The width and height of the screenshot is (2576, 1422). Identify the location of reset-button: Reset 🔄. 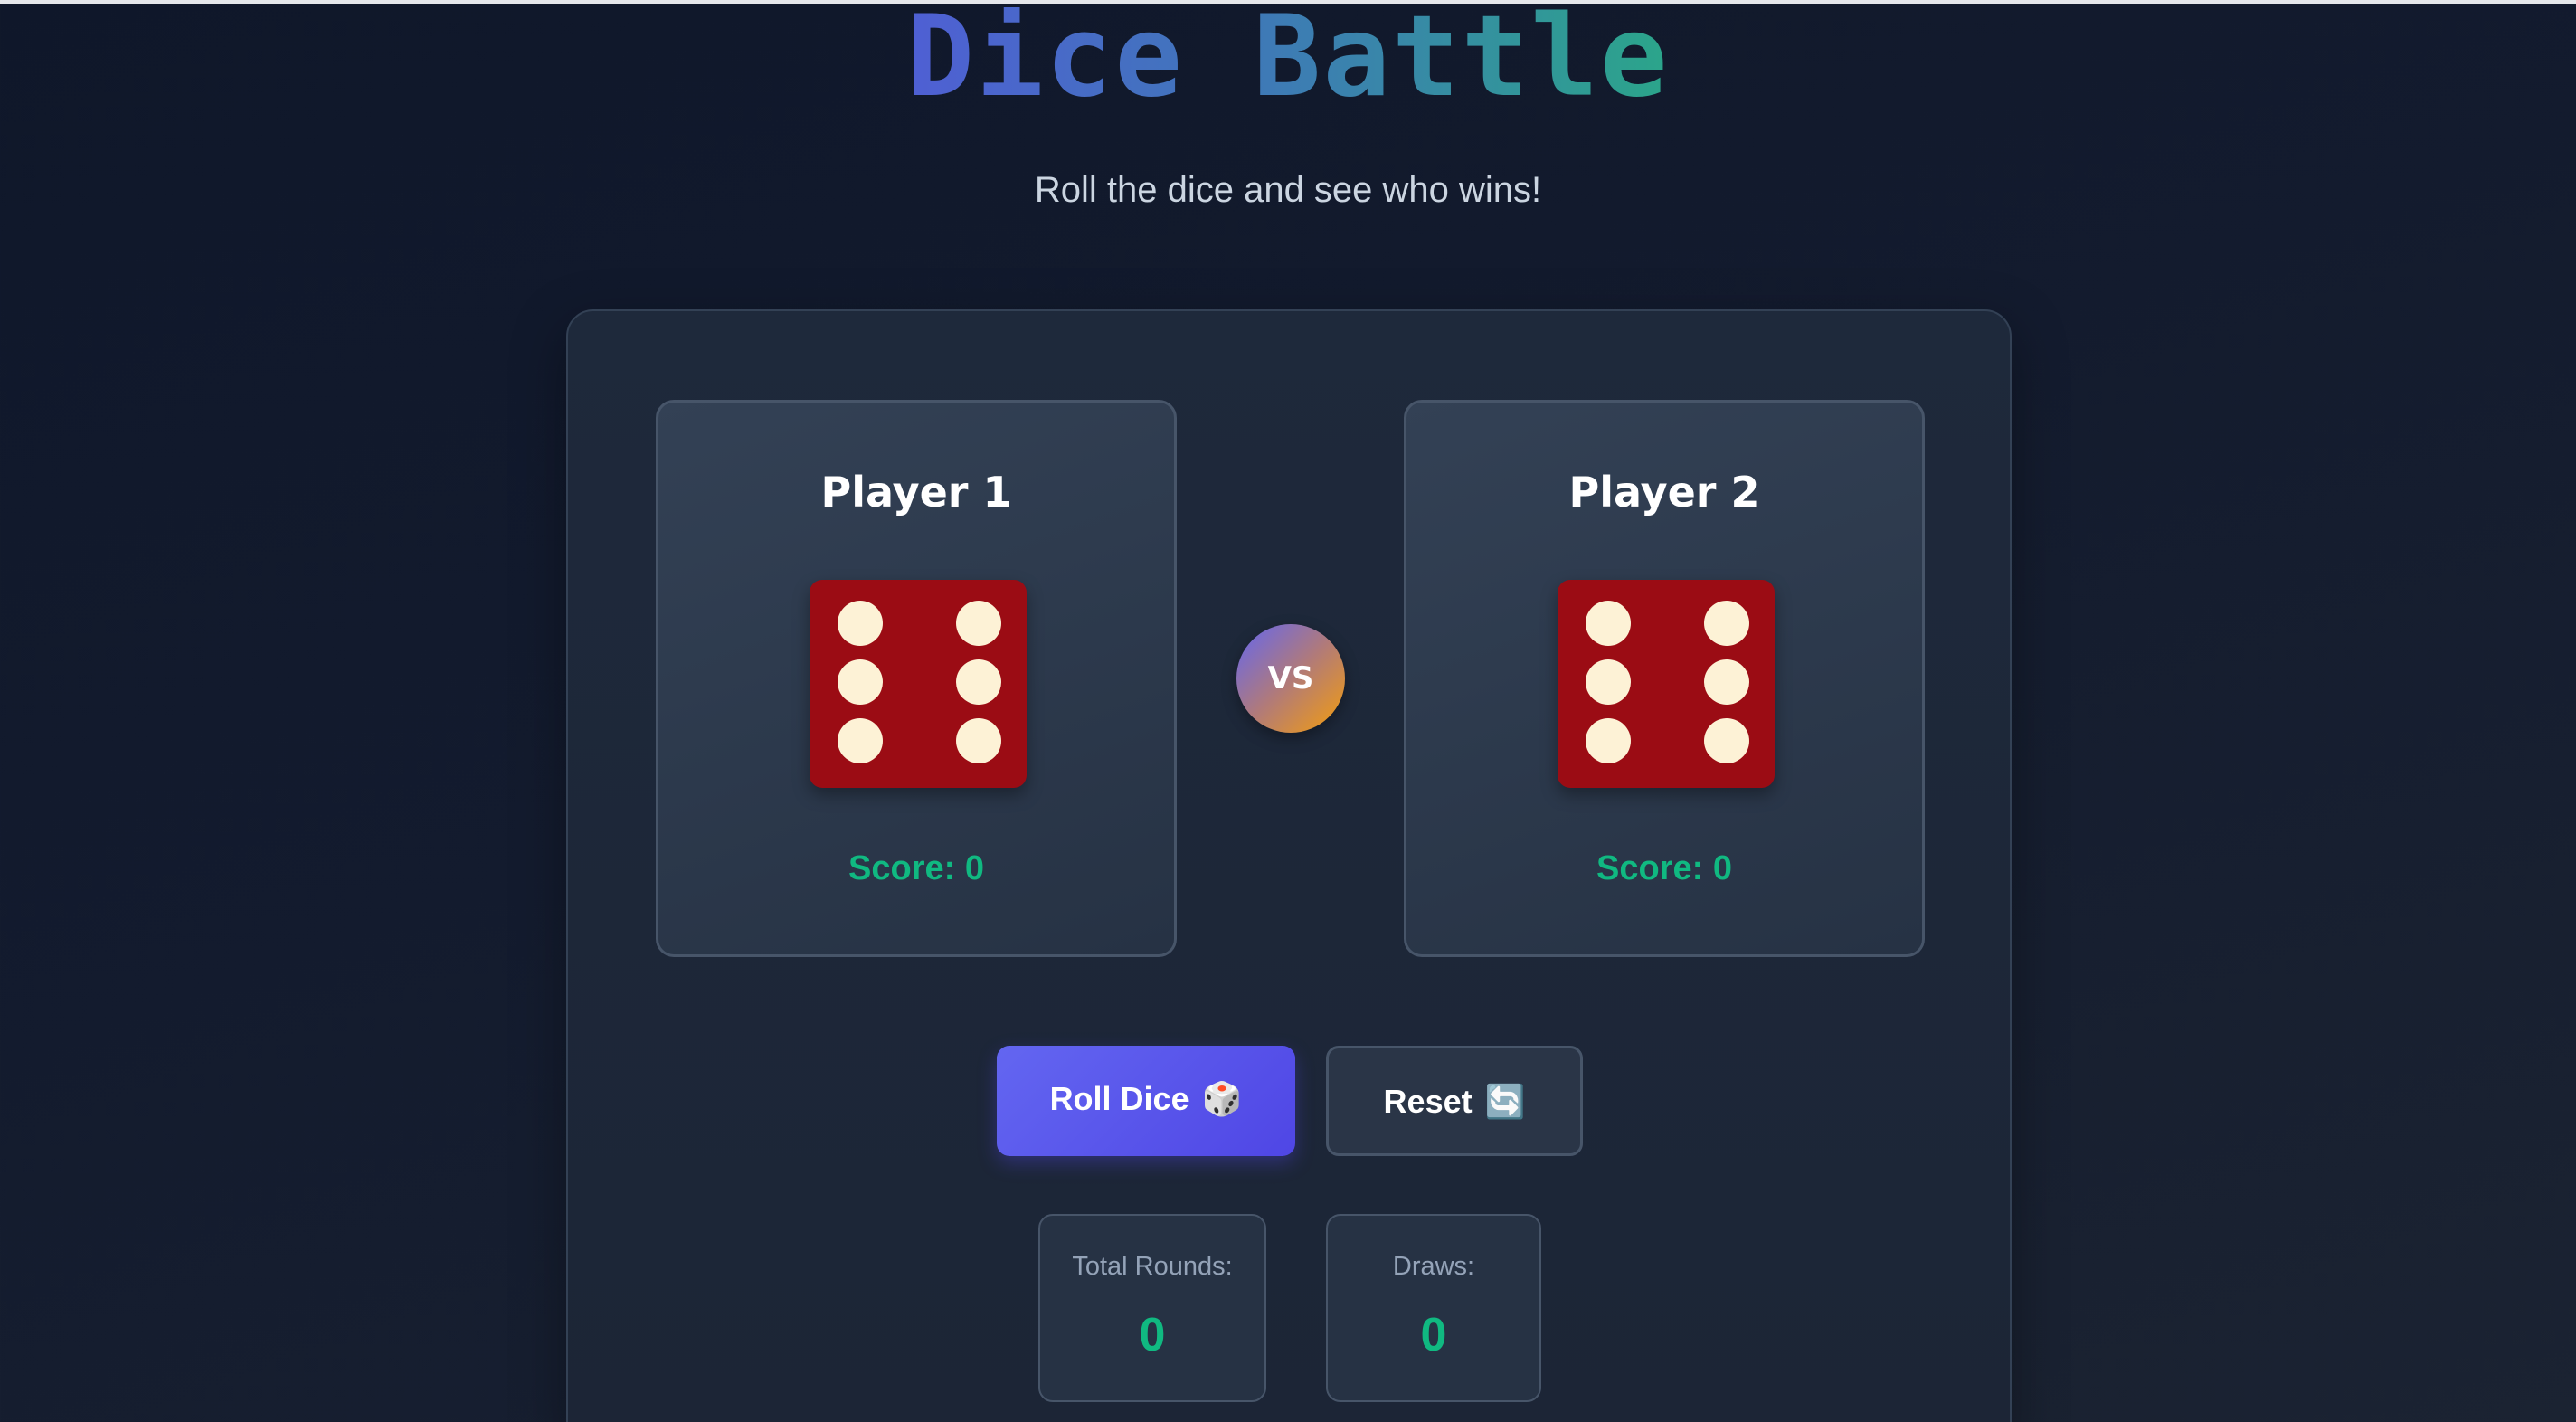
(1455, 1101).